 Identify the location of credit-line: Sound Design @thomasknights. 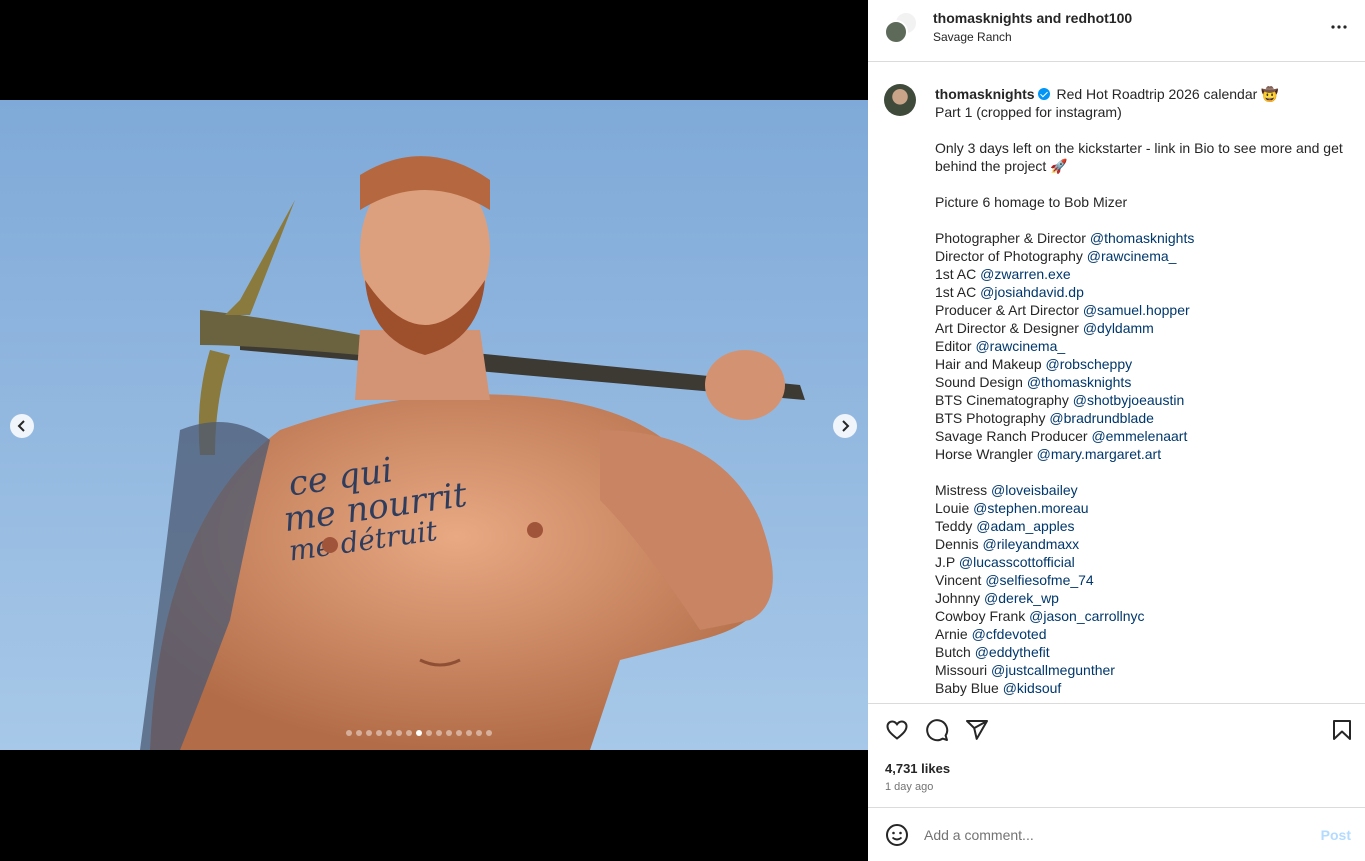
(1144, 382).